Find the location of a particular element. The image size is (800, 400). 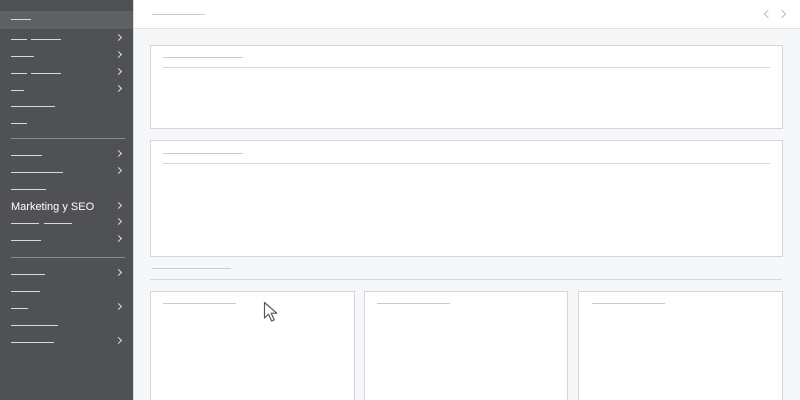

section-title is located at coordinates (191, 268).